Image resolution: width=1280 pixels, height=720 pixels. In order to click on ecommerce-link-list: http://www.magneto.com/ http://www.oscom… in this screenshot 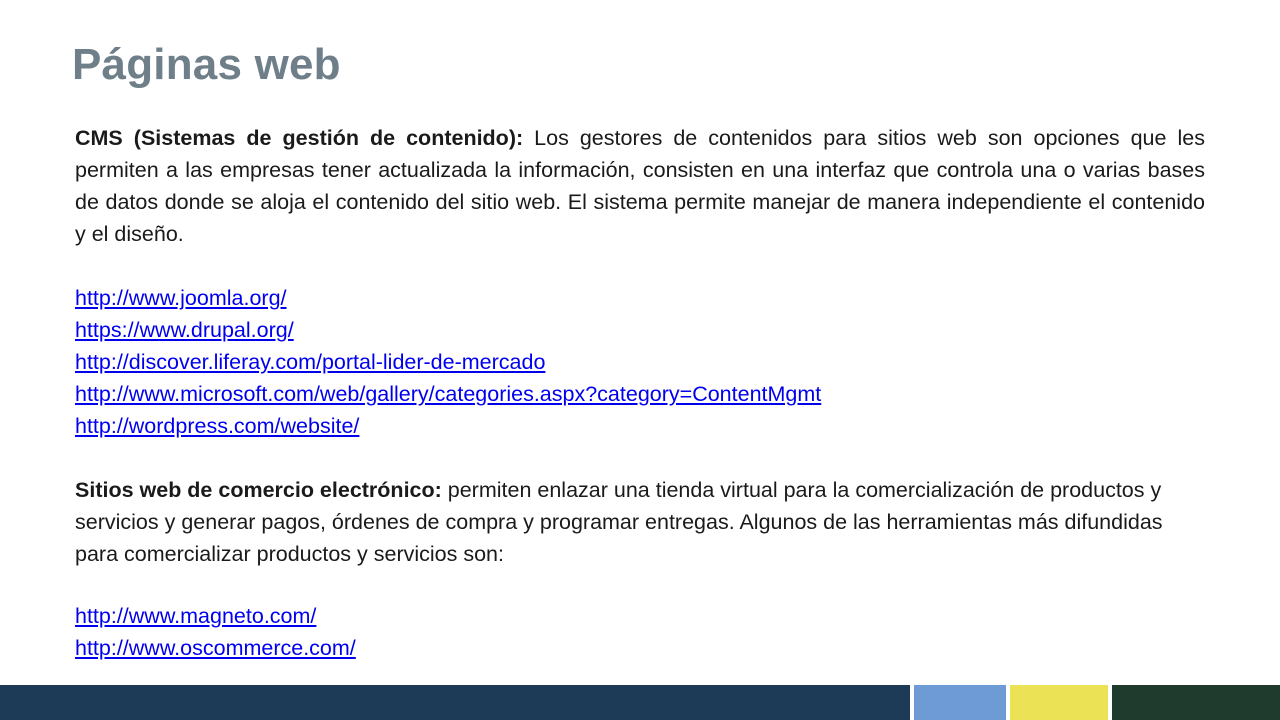, I will do `click(640, 632)`.